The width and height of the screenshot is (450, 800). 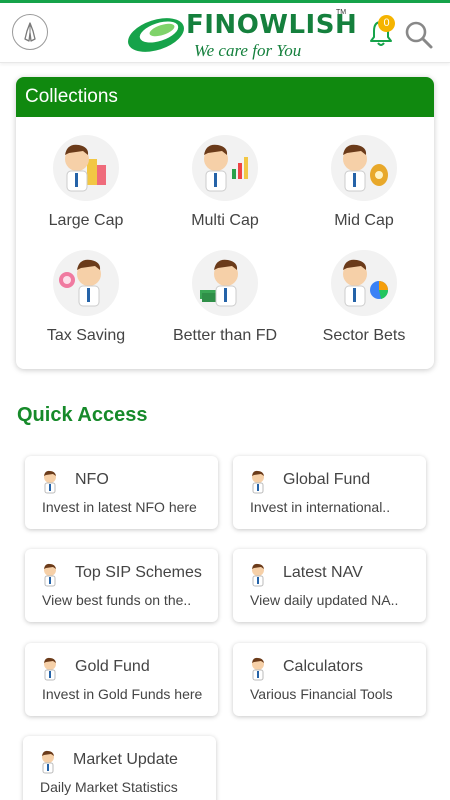 What do you see at coordinates (327, 479) in the screenshot?
I see `card-title: Global Fund` at bounding box center [327, 479].